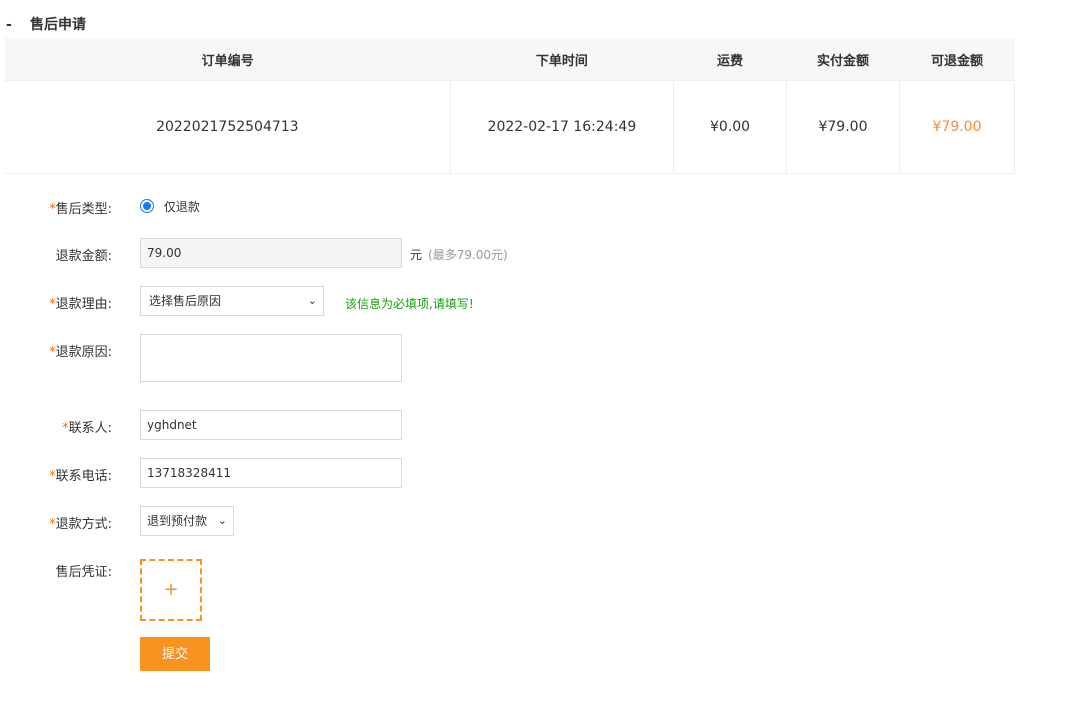  What do you see at coordinates (147, 206) in the screenshot?
I see `radio-selected-icon` at bounding box center [147, 206].